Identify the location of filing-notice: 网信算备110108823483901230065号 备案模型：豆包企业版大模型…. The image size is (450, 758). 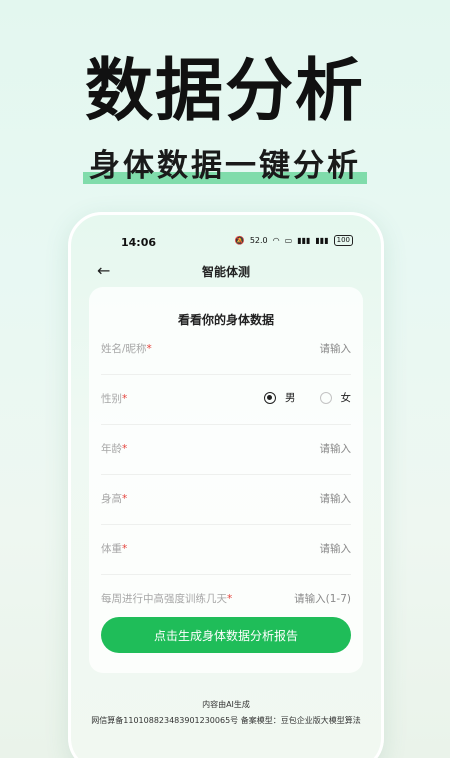
(226, 720).